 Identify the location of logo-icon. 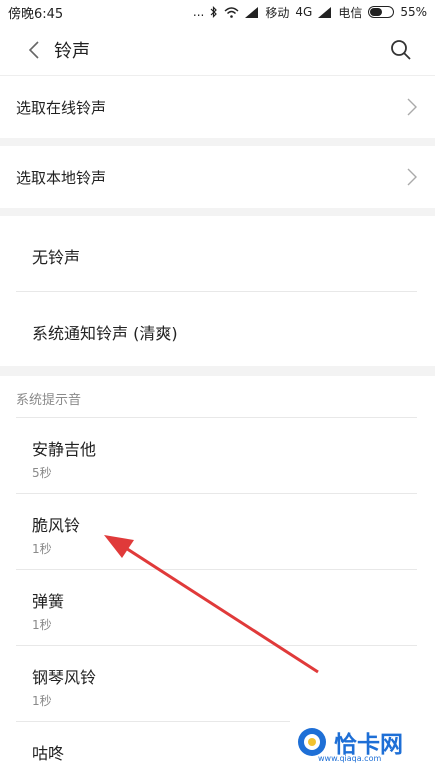
(312, 741).